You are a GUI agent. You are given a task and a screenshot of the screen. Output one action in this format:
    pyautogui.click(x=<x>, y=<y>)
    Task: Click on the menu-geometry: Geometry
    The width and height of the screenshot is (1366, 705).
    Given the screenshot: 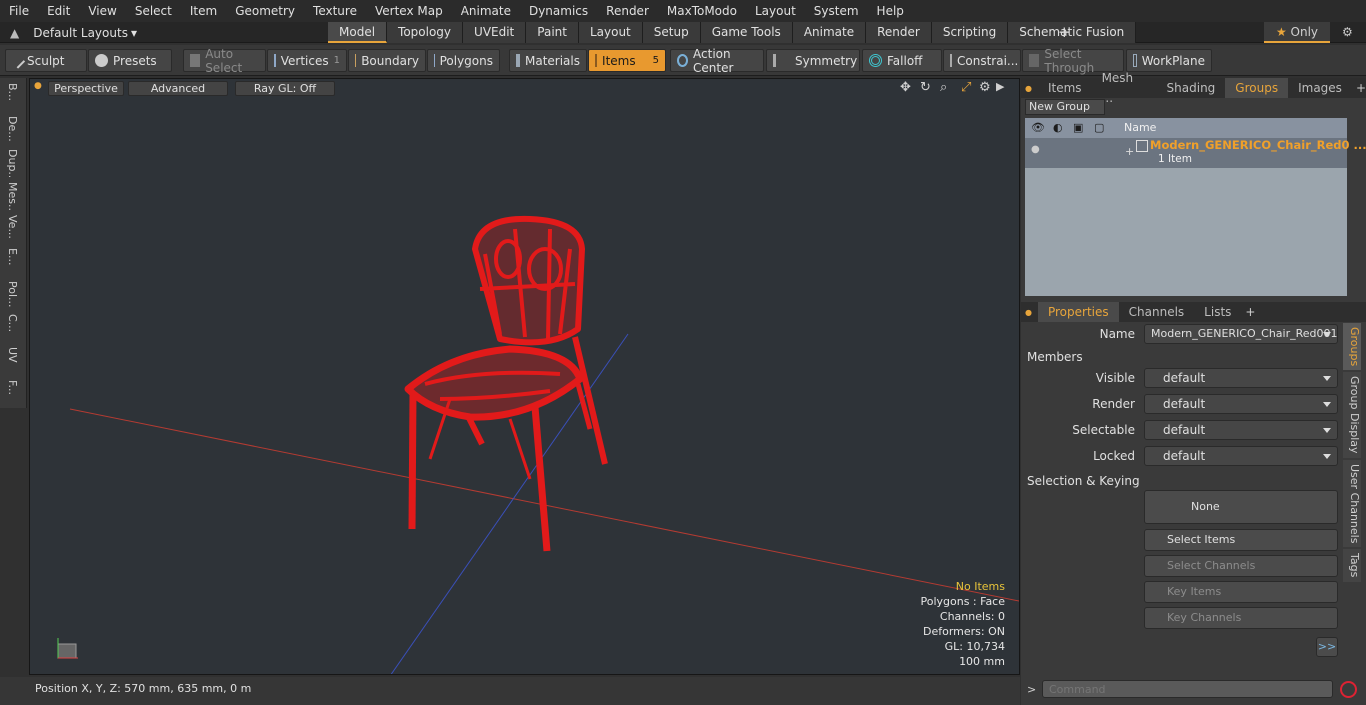 What is the action you would take?
    pyautogui.click(x=265, y=11)
    